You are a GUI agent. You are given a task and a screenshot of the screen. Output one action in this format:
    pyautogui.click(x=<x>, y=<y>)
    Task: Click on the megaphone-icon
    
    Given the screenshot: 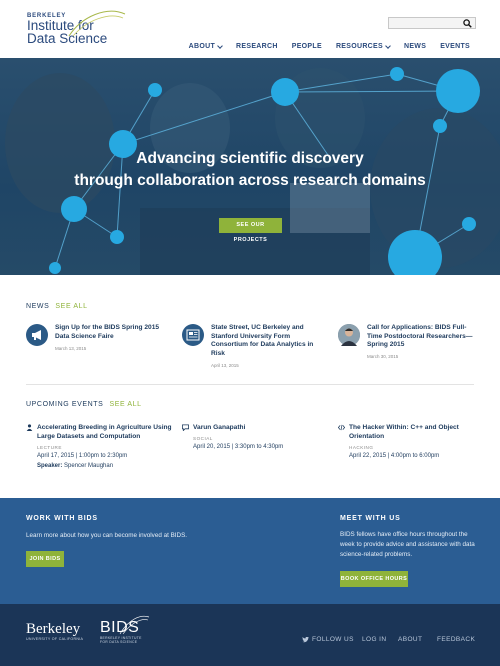 What is the action you would take?
    pyautogui.click(x=37, y=335)
    